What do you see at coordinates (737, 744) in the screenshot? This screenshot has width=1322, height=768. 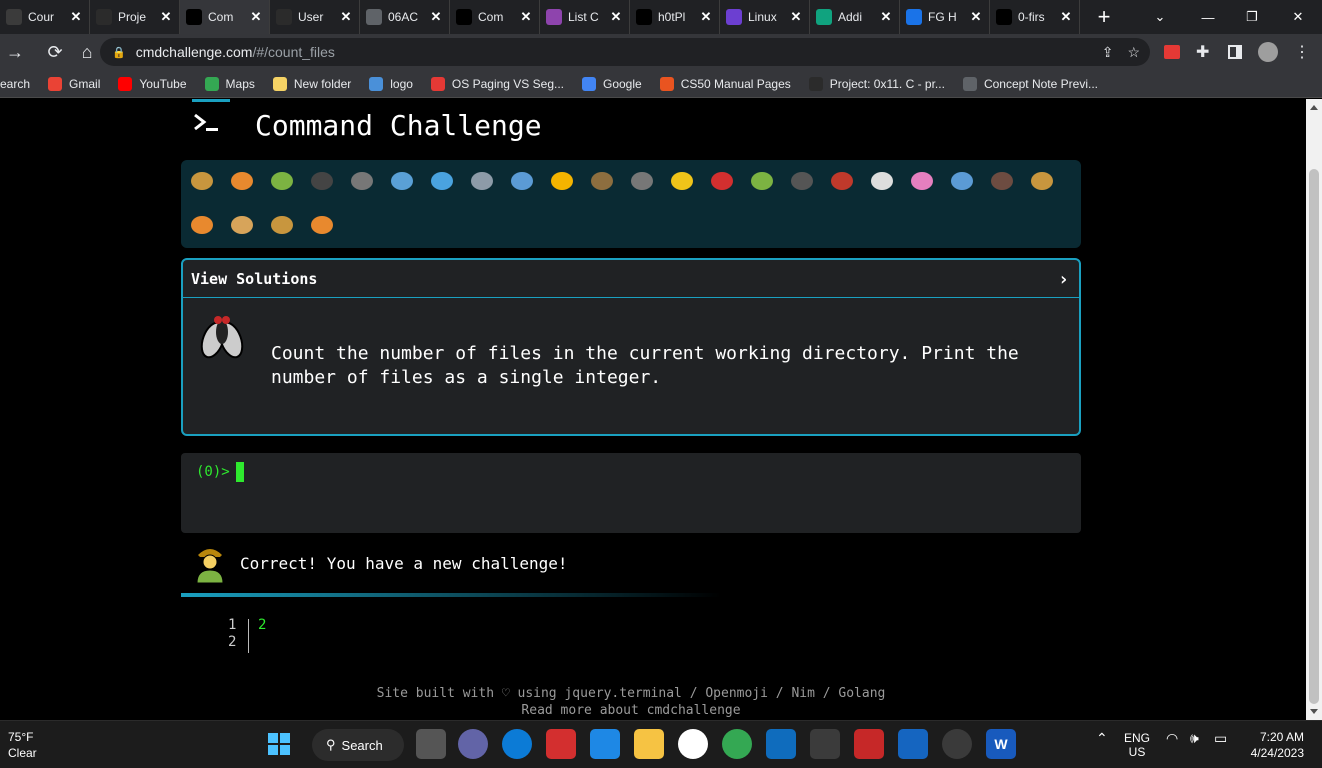 I see `chrome-icon` at bounding box center [737, 744].